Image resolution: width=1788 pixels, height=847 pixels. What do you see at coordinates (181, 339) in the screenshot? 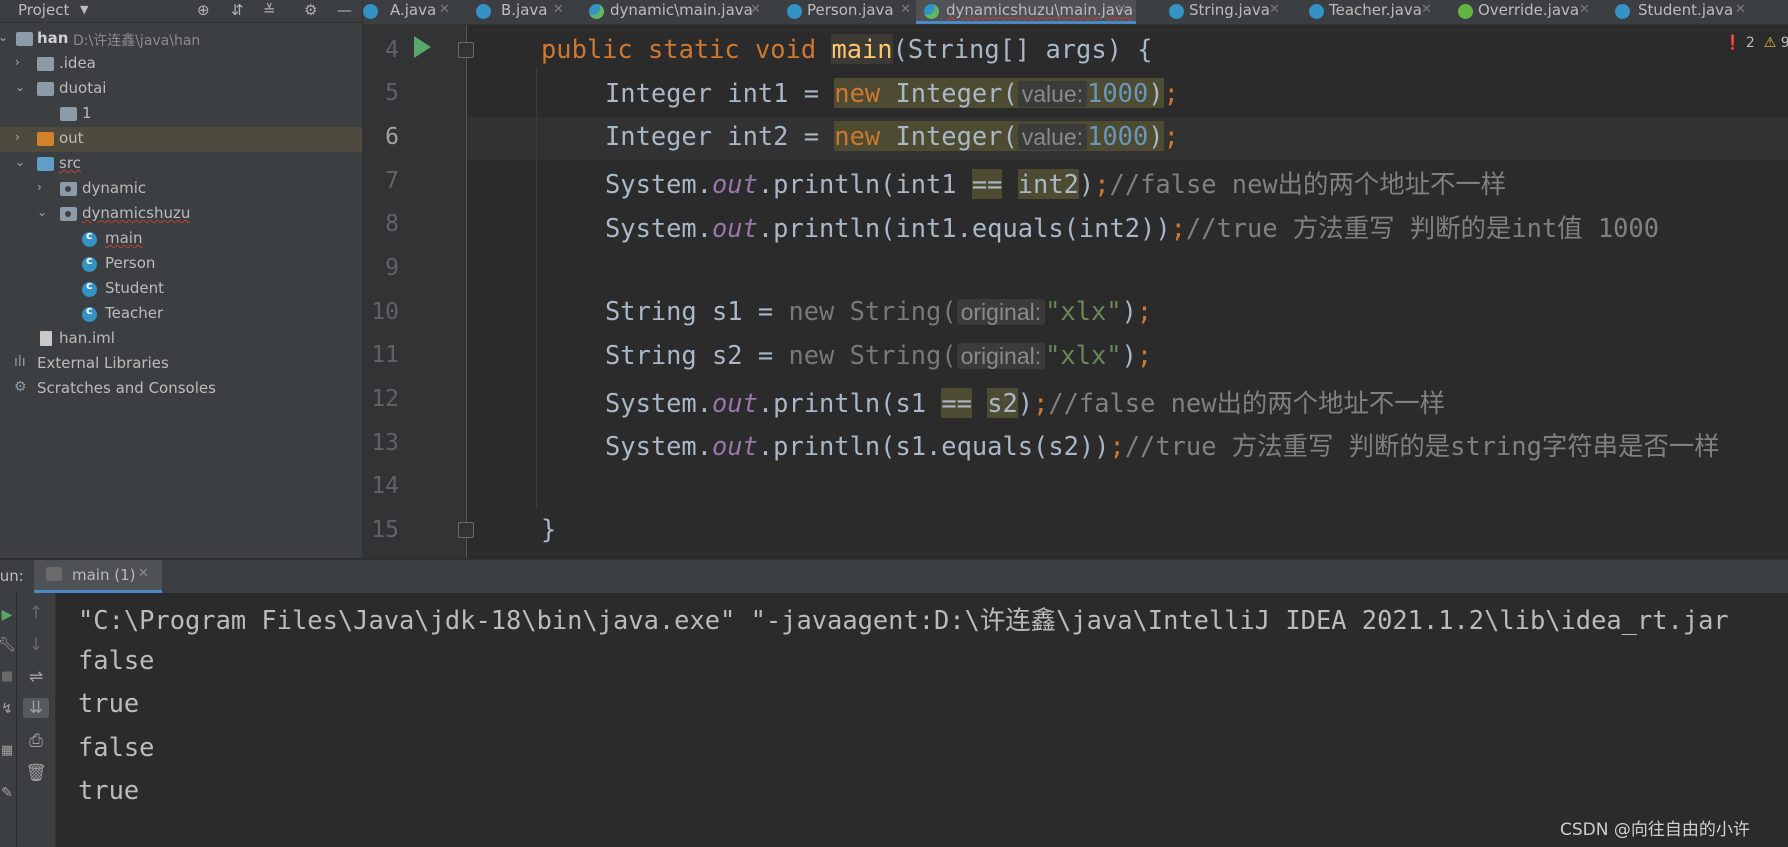
I see `tree-item-han-iml: han.iml` at bounding box center [181, 339].